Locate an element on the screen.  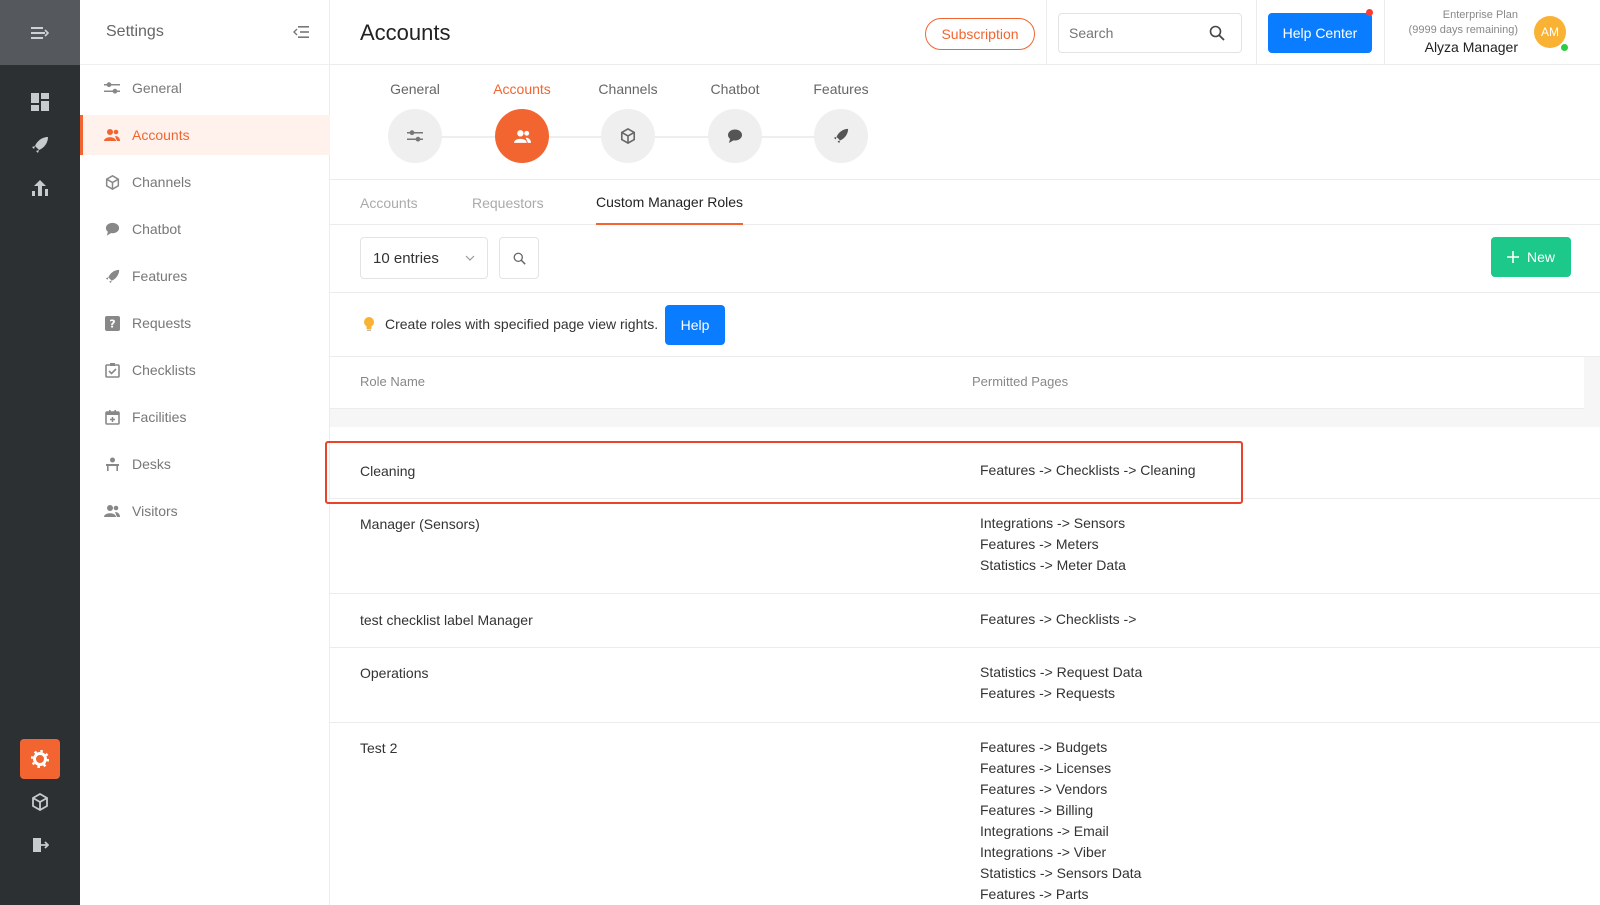
dashboard-icon is located at coordinates (40, 102).